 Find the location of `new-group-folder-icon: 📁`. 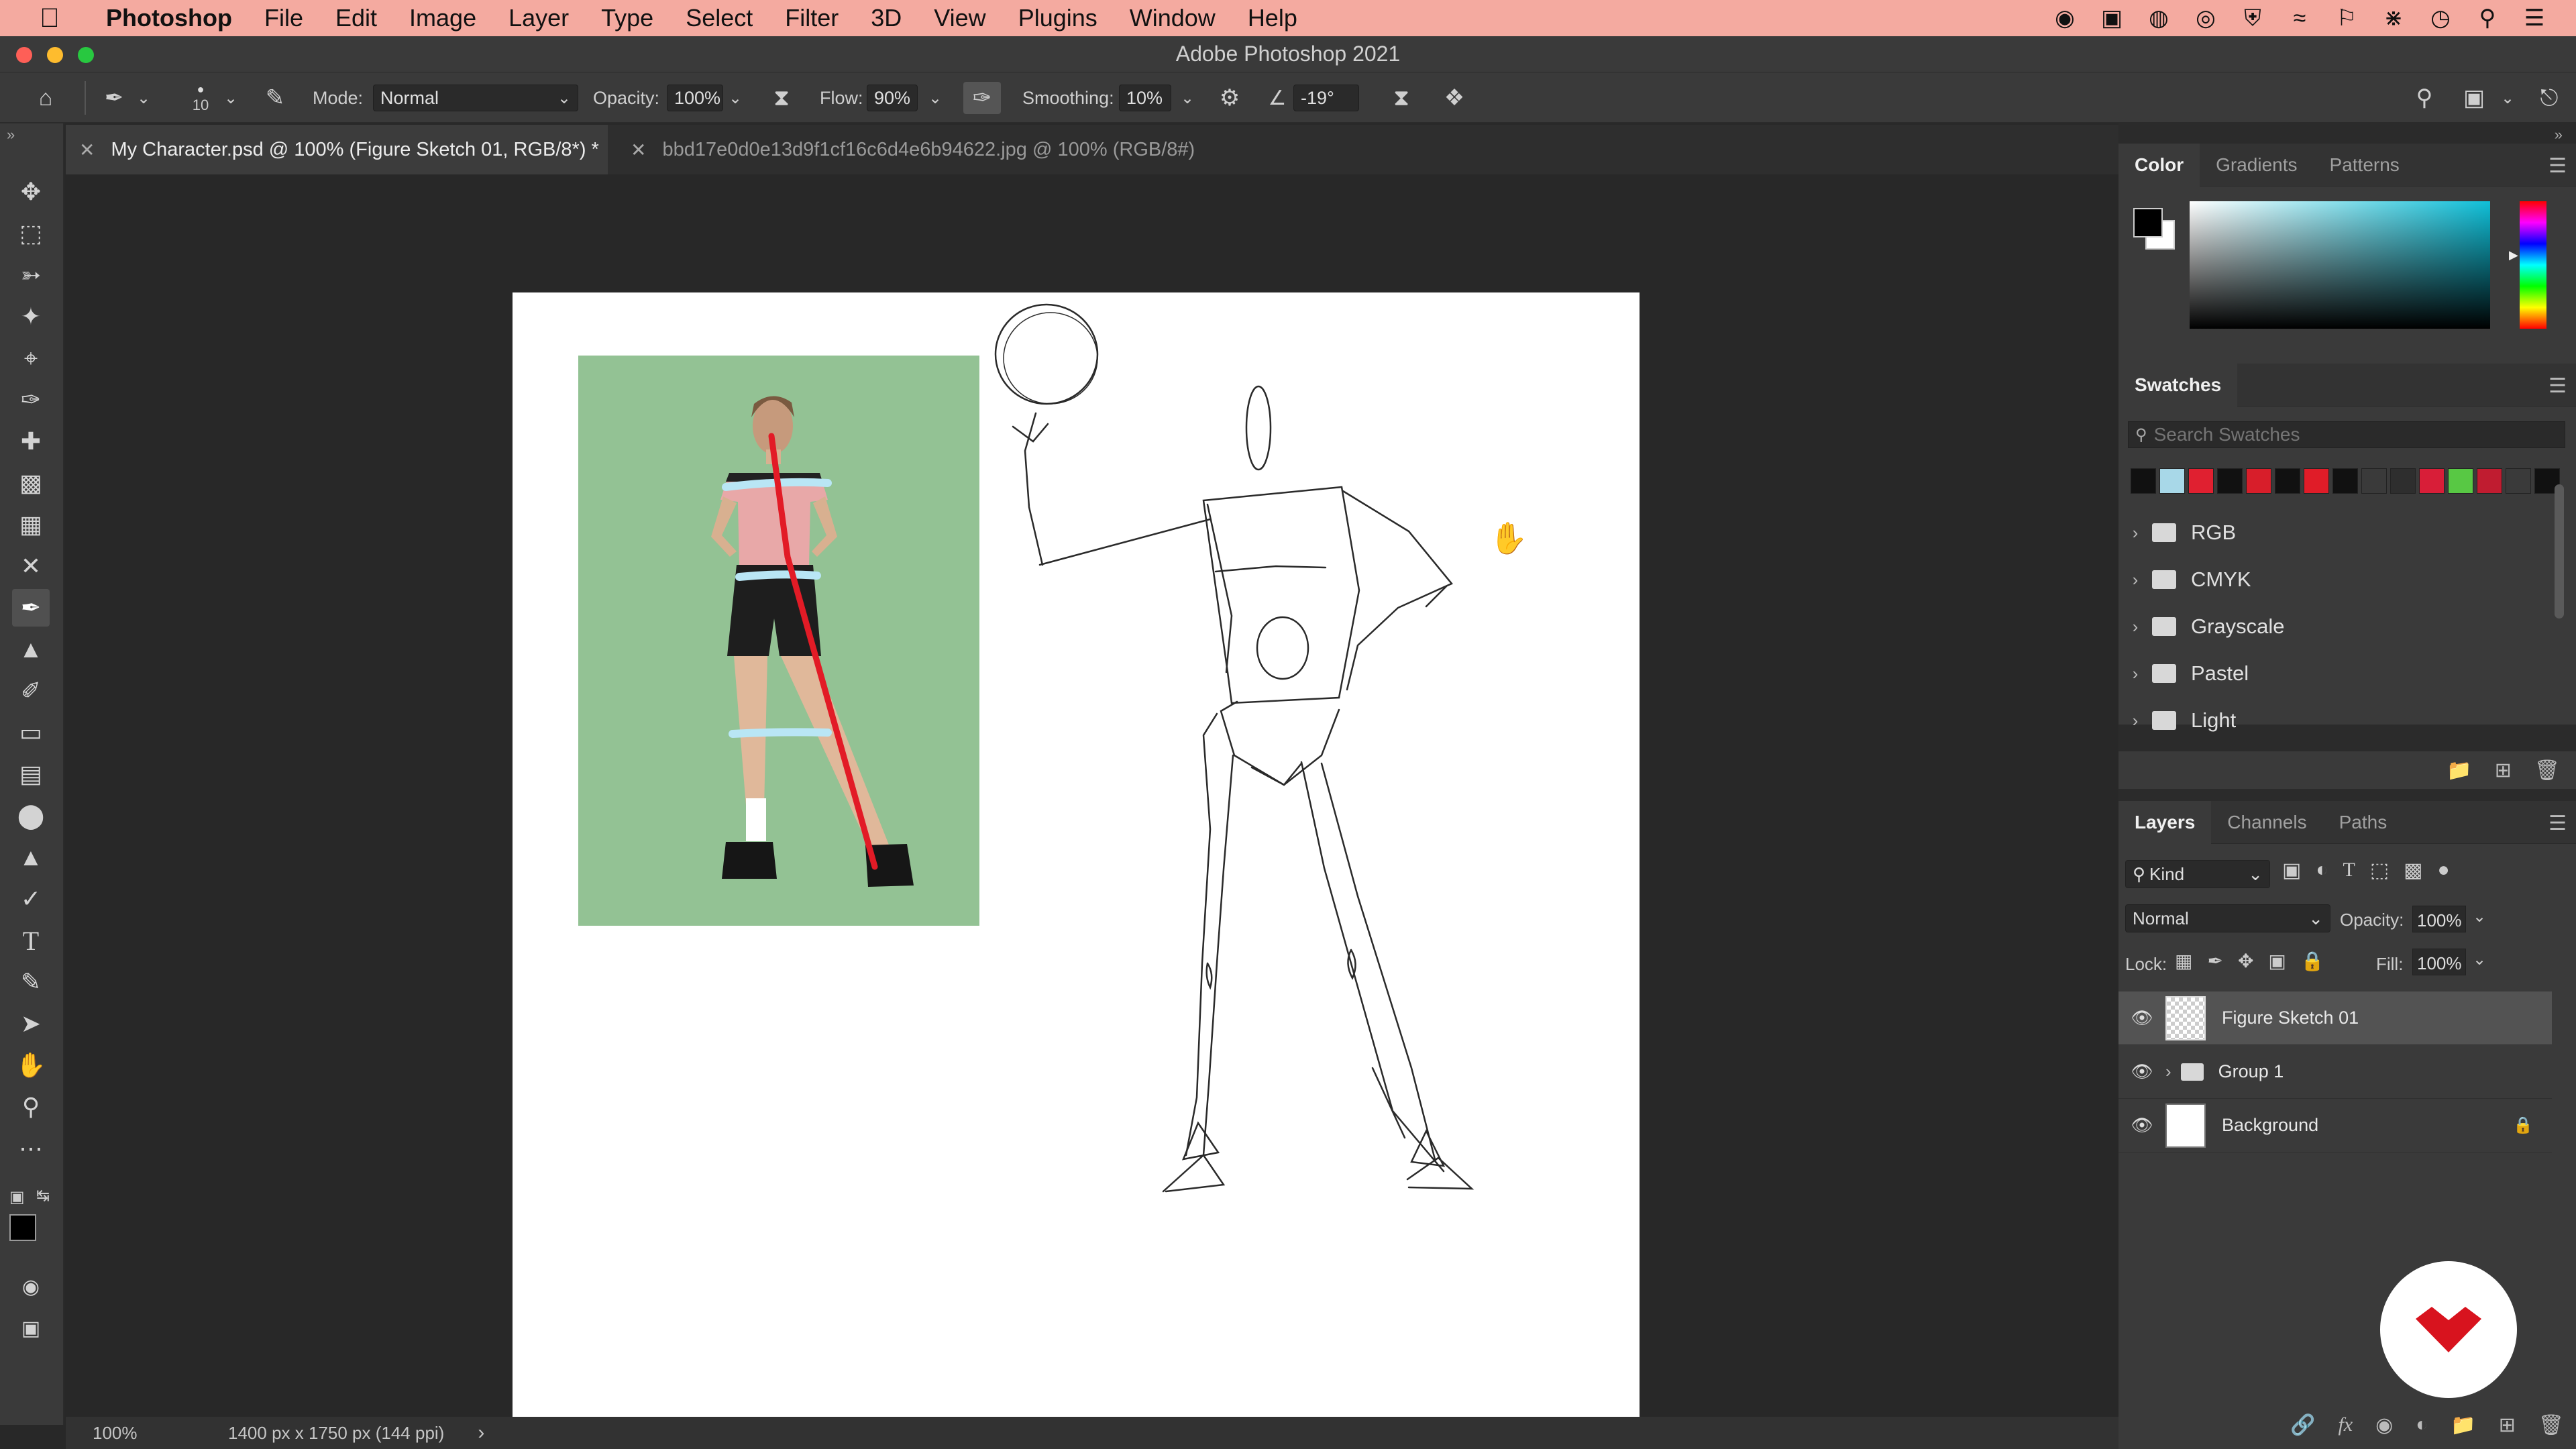

new-group-folder-icon: 📁 is located at coordinates (2459, 770).